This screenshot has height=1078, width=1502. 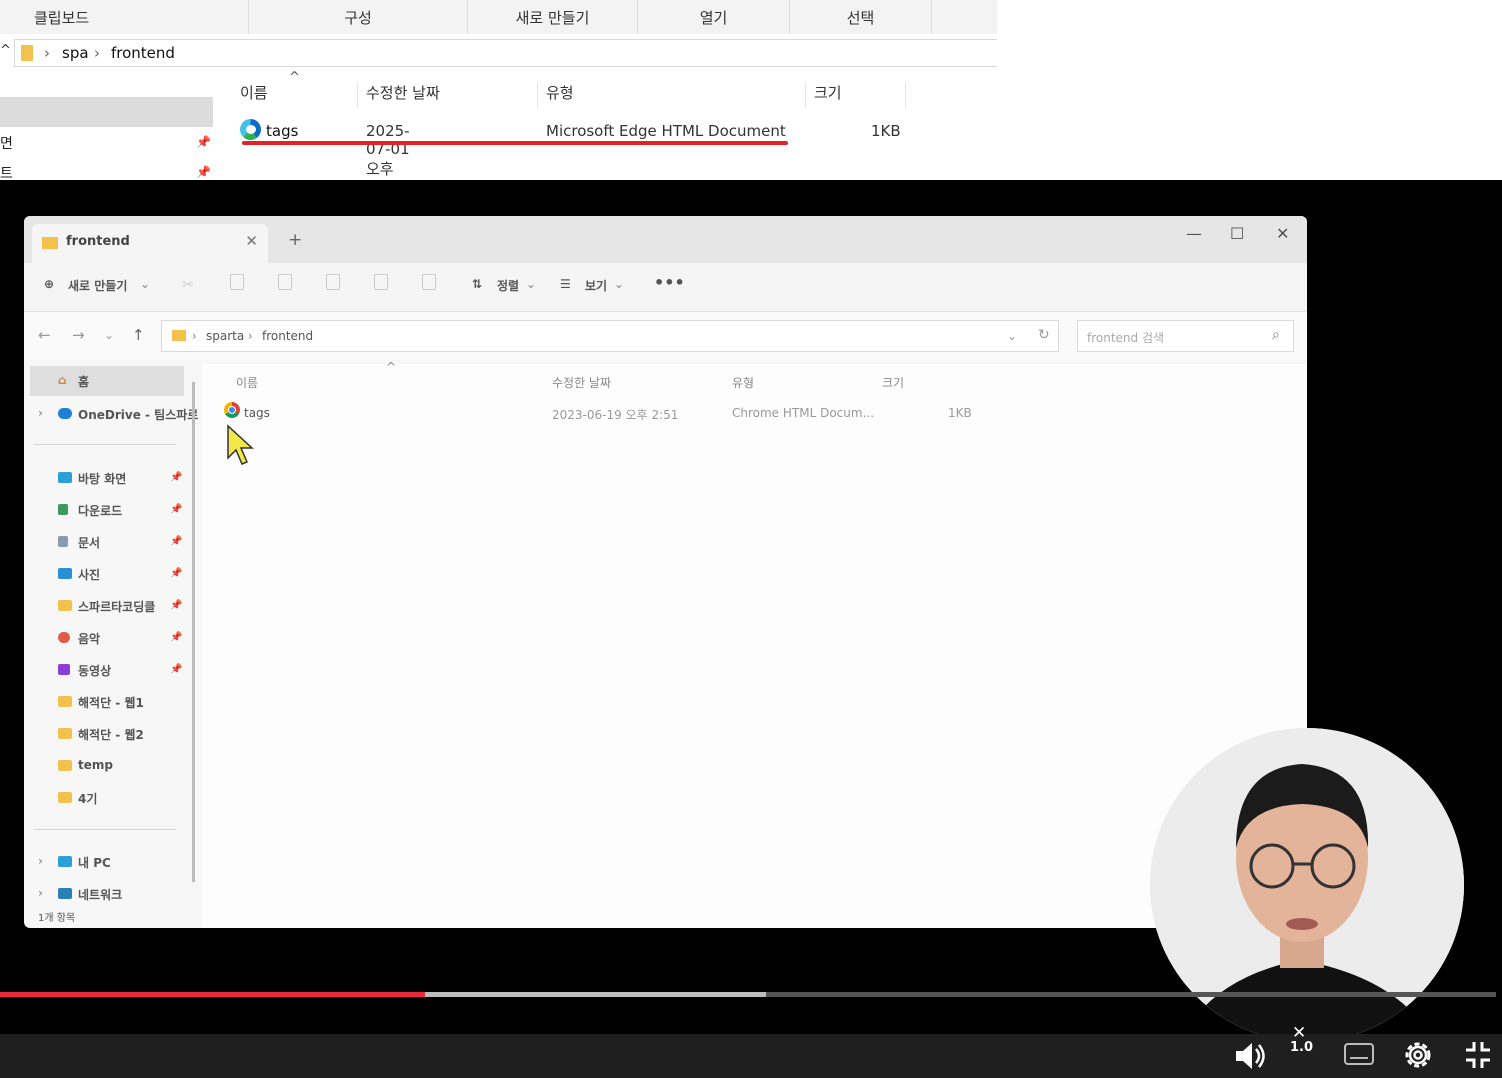 What do you see at coordinates (251, 241) in the screenshot?
I see `close-tab-icon: ✕` at bounding box center [251, 241].